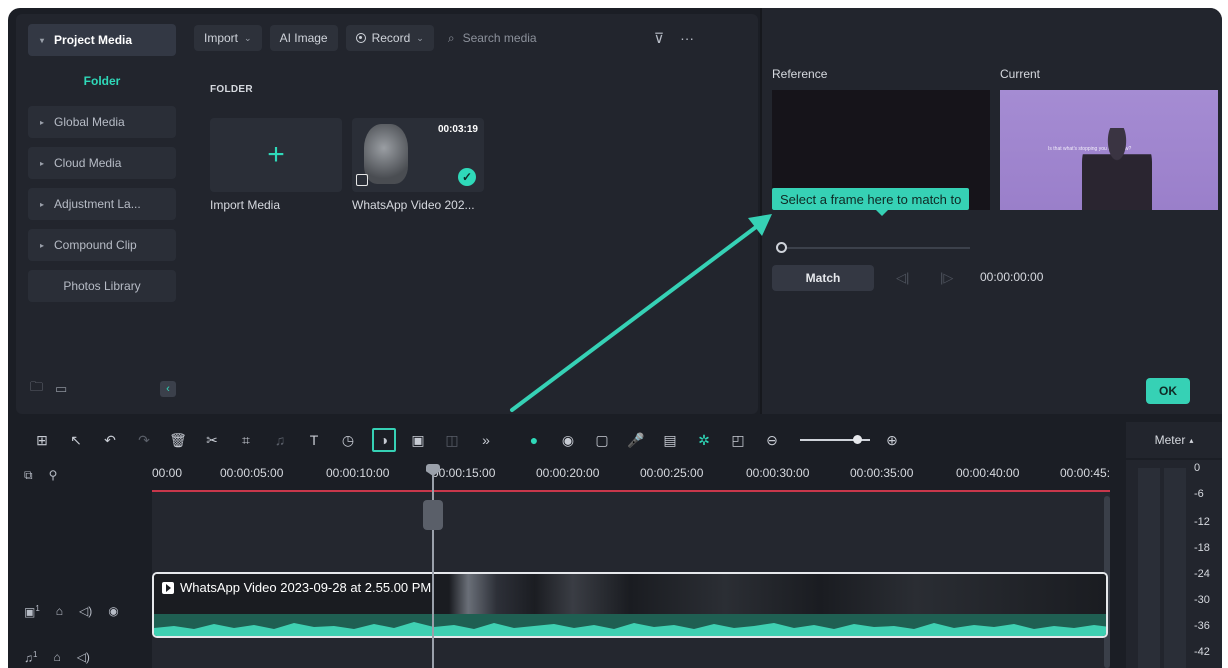 The width and height of the screenshot is (1228, 668). What do you see at coordinates (1175, 568) in the screenshot?
I see `meter-bar-right` at bounding box center [1175, 568].